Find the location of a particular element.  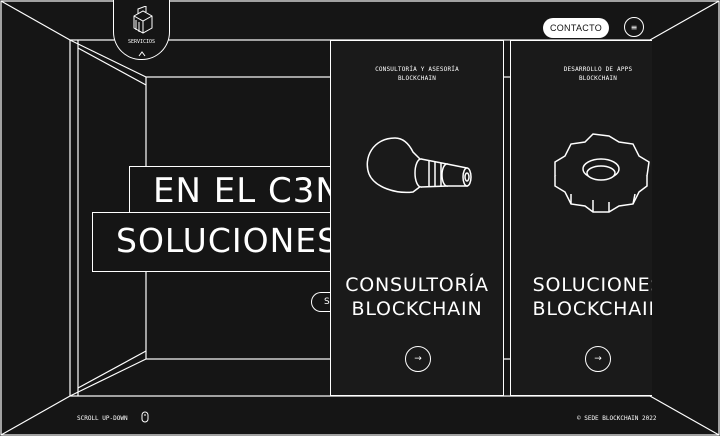

hero-line2: SOLUCIONES is located at coordinates (228, 240).